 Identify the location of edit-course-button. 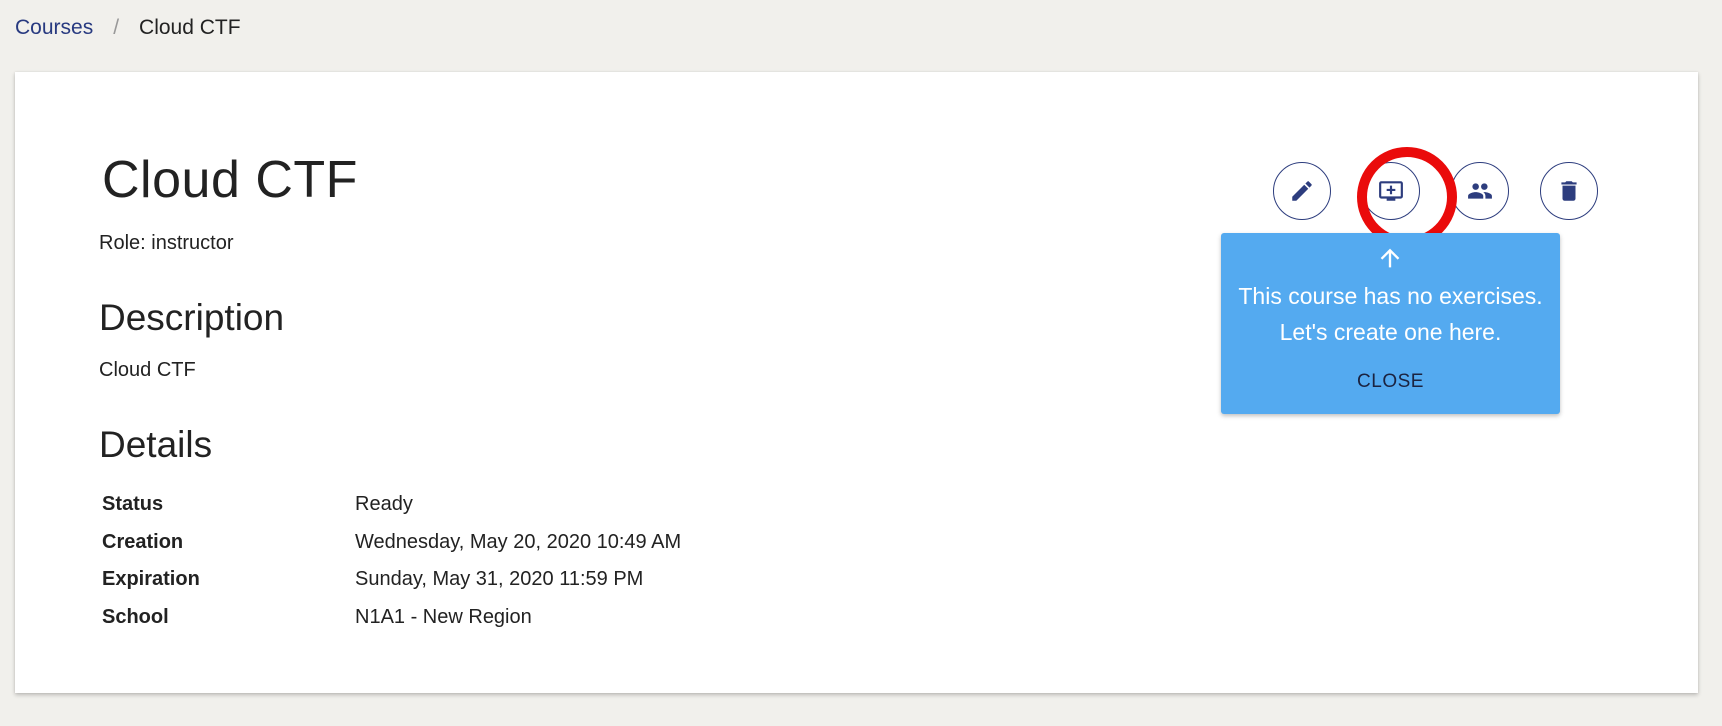
(1302, 191).